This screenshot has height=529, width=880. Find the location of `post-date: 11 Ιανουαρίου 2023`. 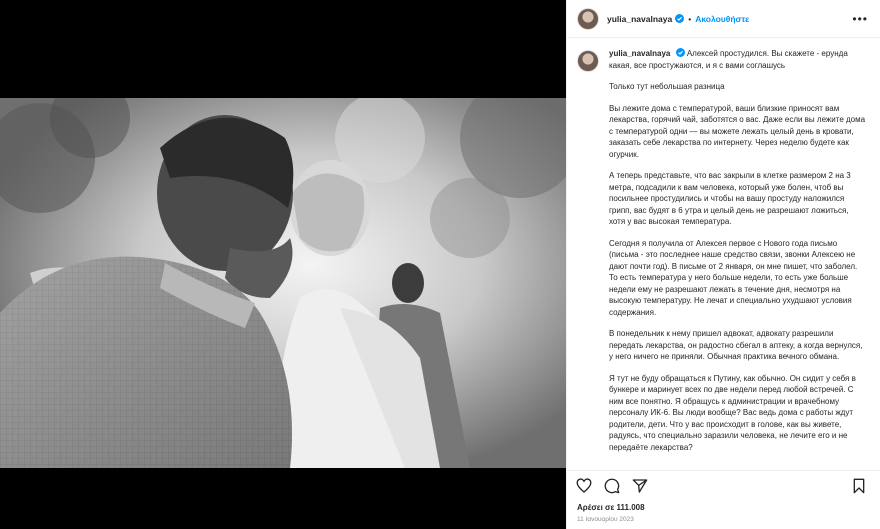

post-date: 11 Ιανουαρίου 2023 is located at coordinates (605, 519).